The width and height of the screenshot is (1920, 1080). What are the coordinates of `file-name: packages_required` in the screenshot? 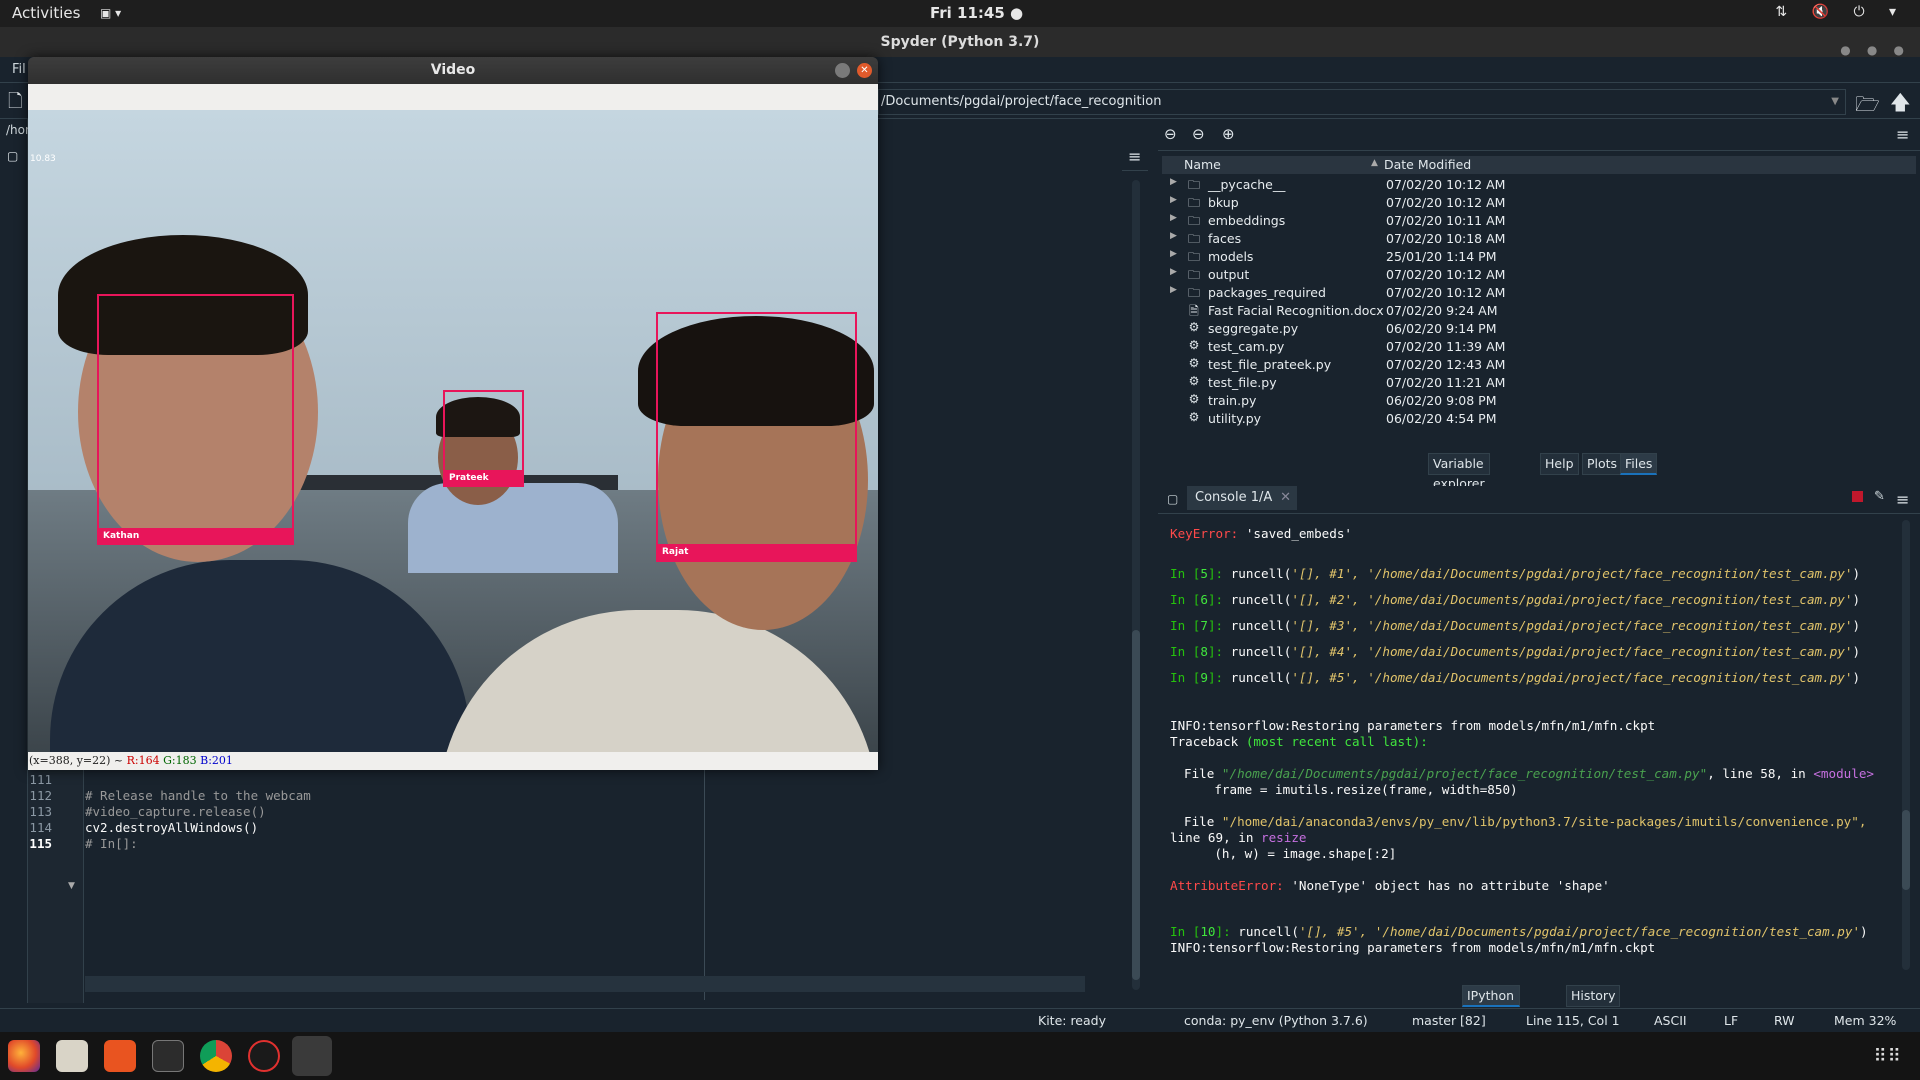 It's located at (1267, 292).